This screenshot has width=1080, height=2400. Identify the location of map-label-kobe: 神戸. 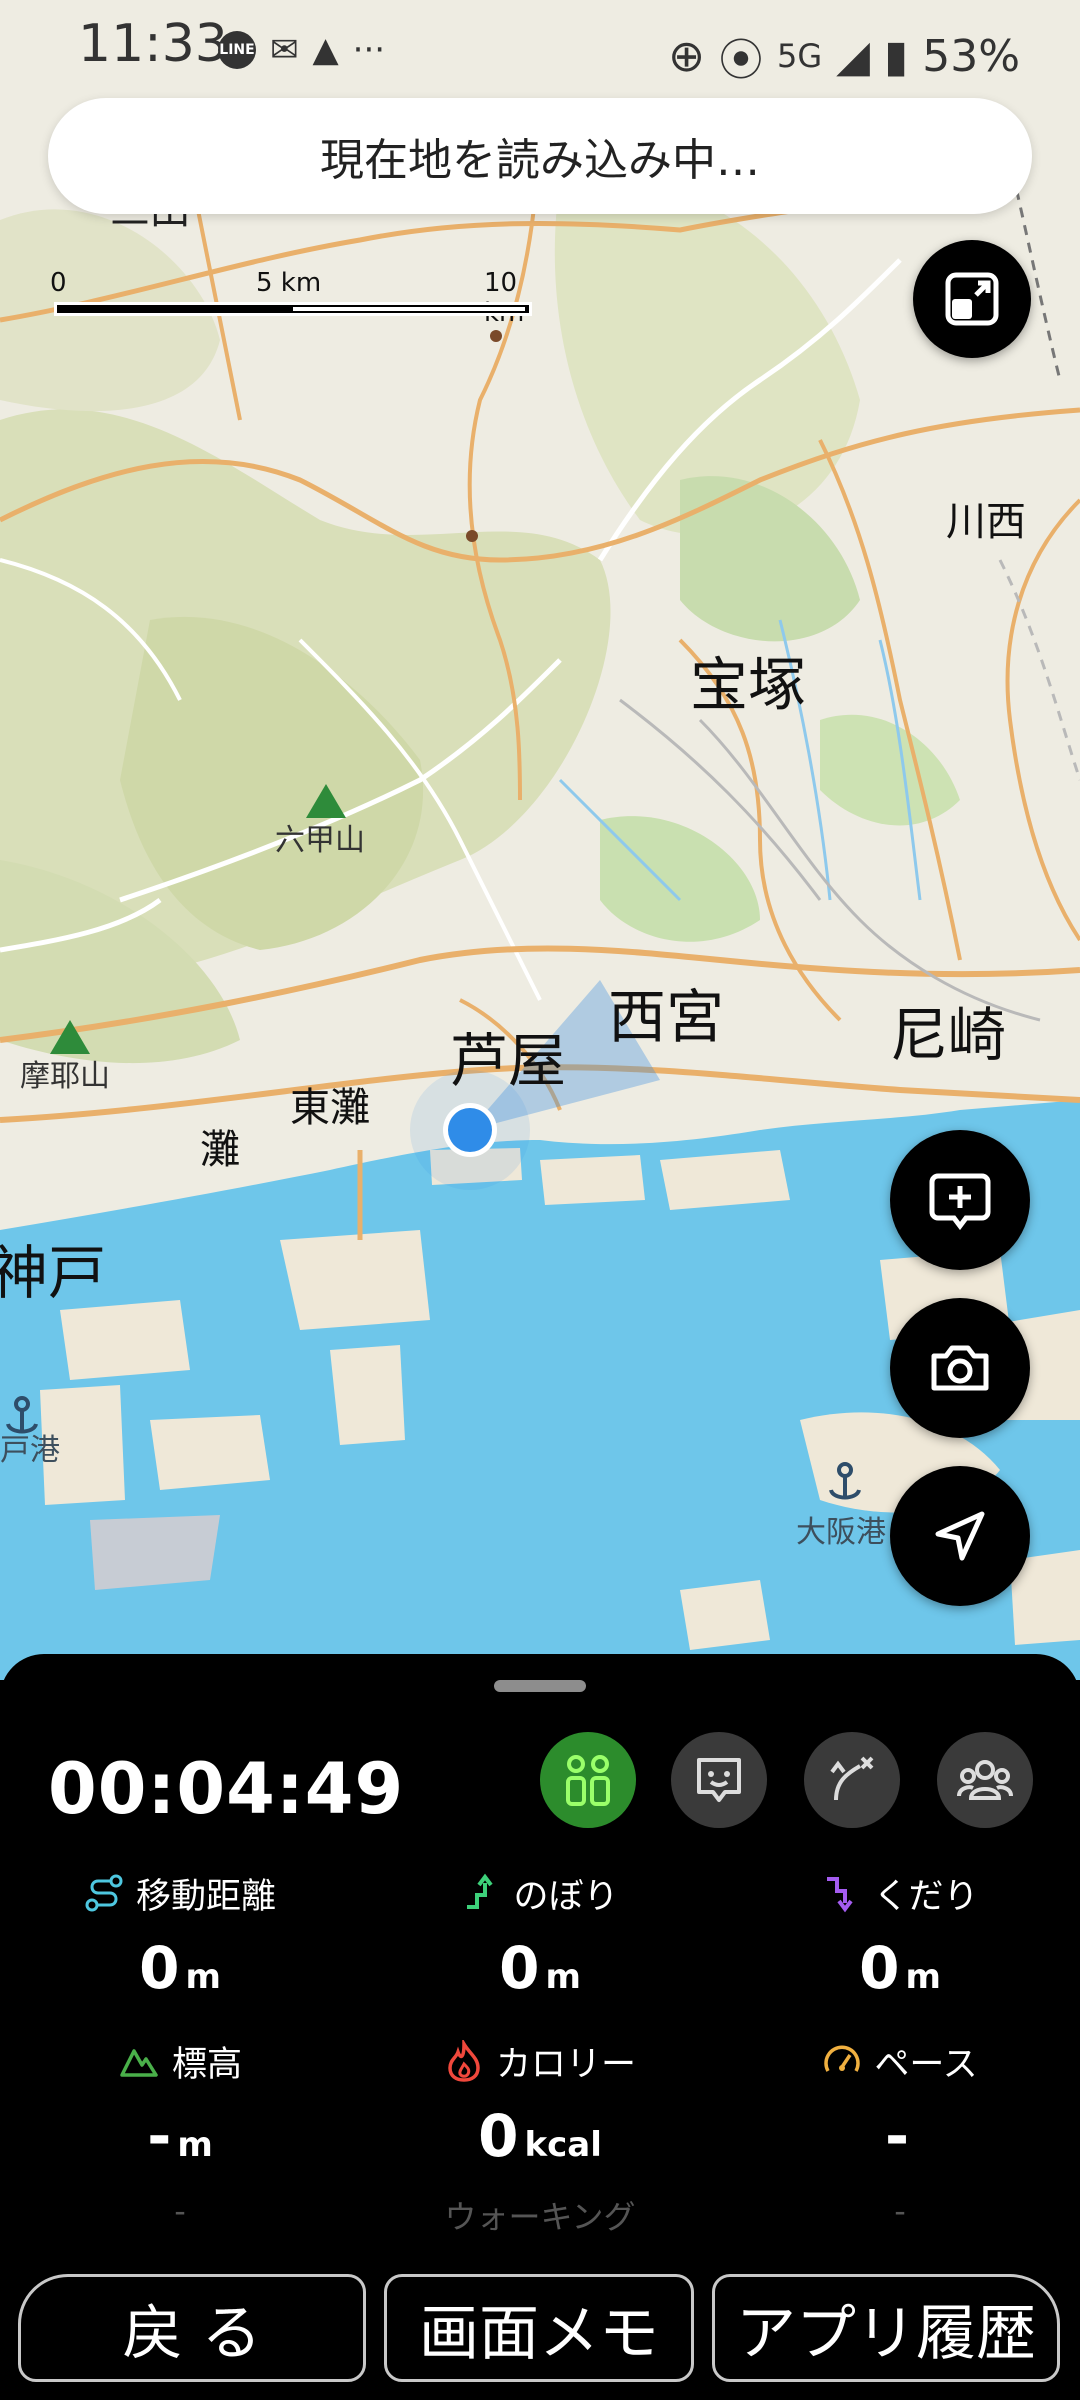
(53, 1273).